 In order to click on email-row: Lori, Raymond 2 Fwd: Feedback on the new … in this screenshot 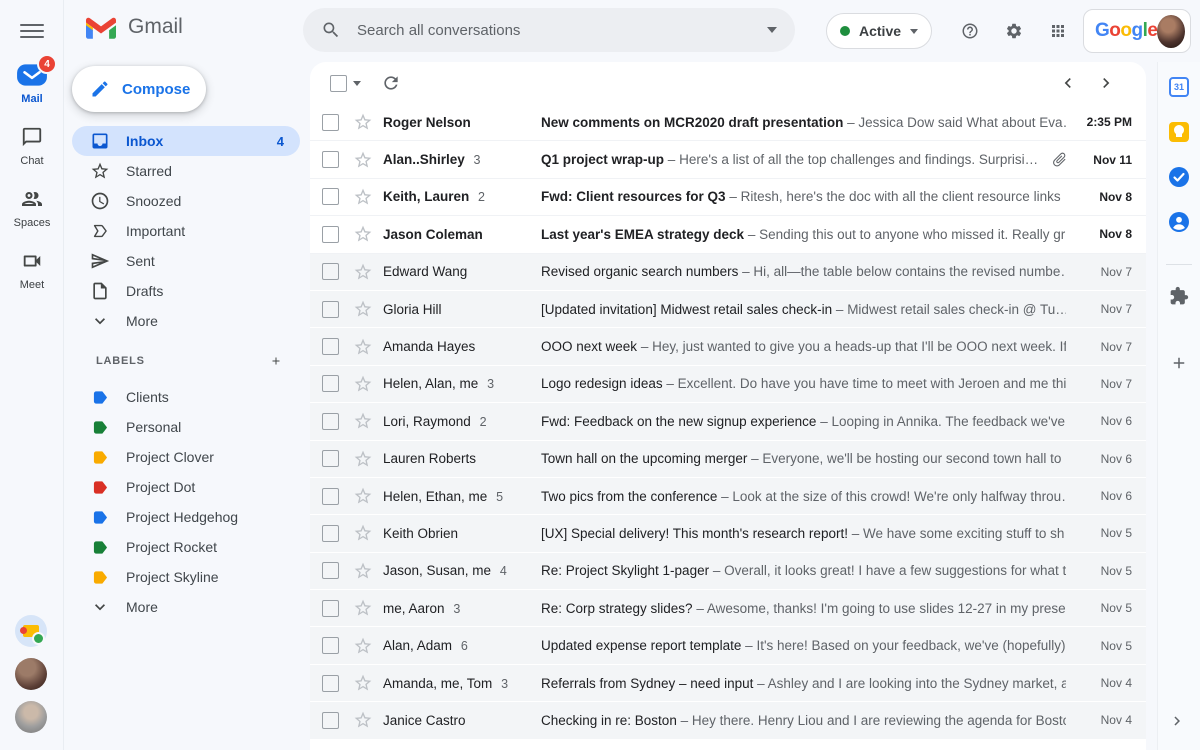, I will do `click(728, 422)`.